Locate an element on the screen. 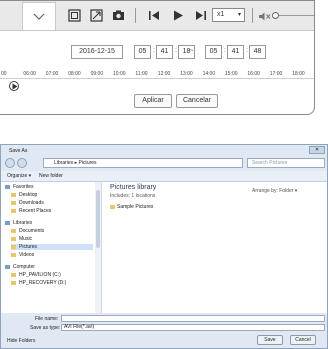 The image size is (328, 349). nav-item-label: Documents is located at coordinates (32, 231).